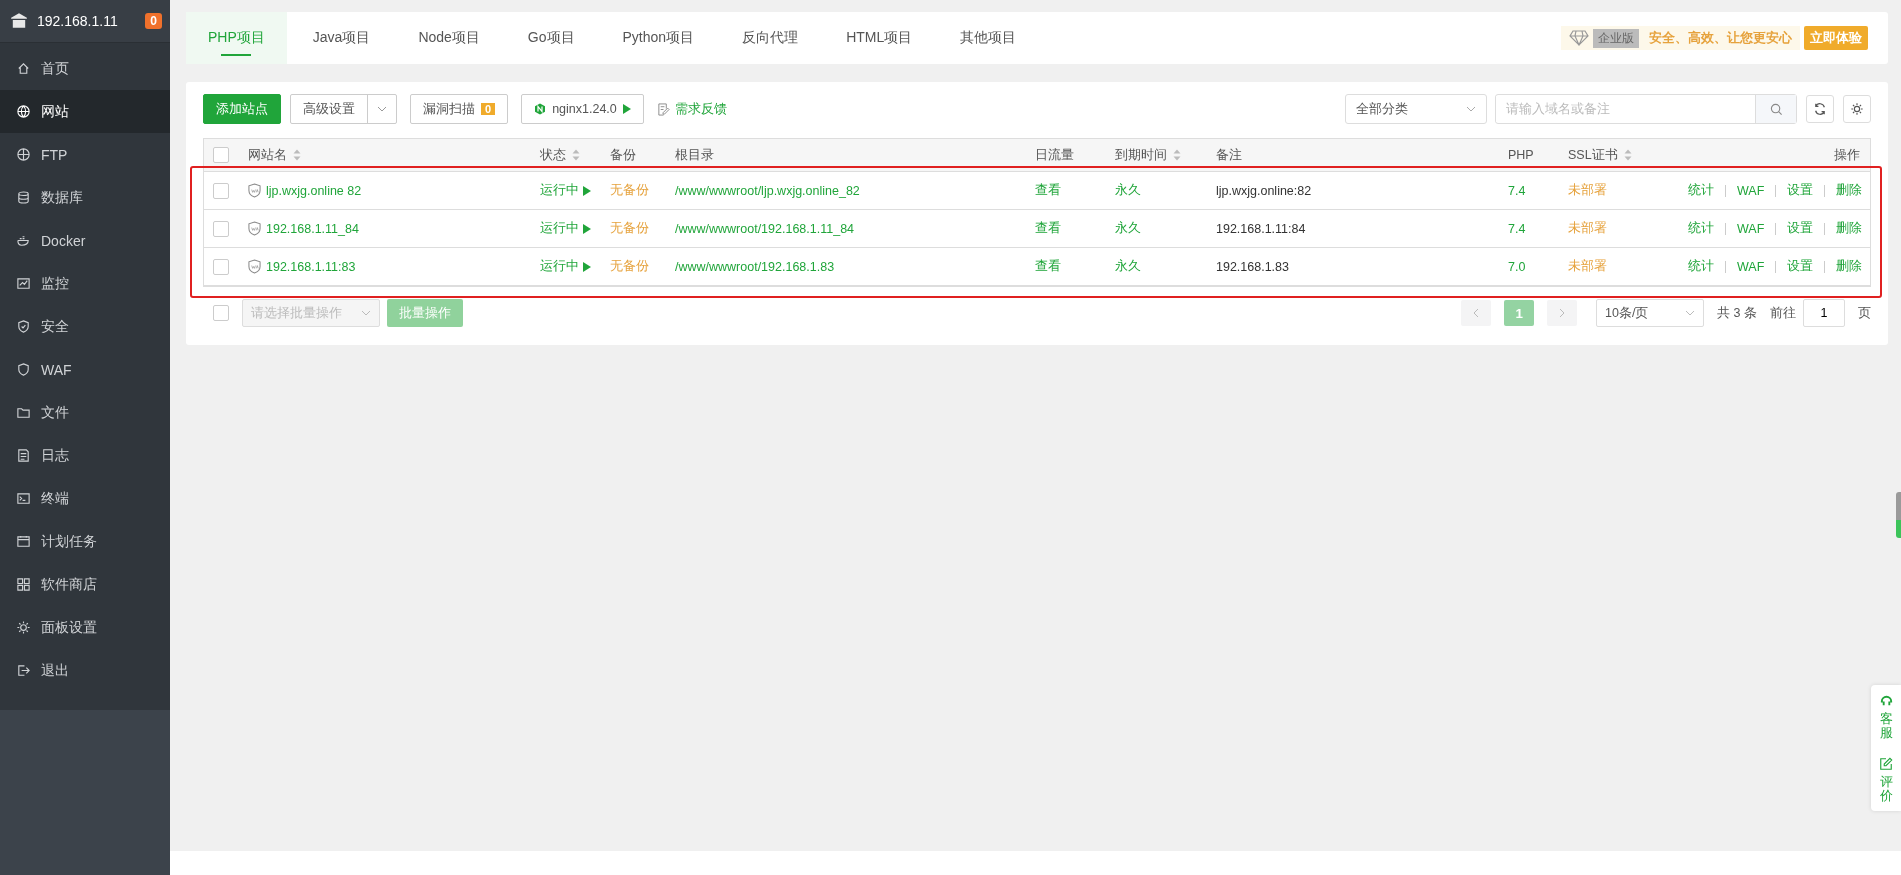 The width and height of the screenshot is (1901, 875). Describe the element at coordinates (1847, 155) in the screenshot. I see `column-header: 操作` at that location.